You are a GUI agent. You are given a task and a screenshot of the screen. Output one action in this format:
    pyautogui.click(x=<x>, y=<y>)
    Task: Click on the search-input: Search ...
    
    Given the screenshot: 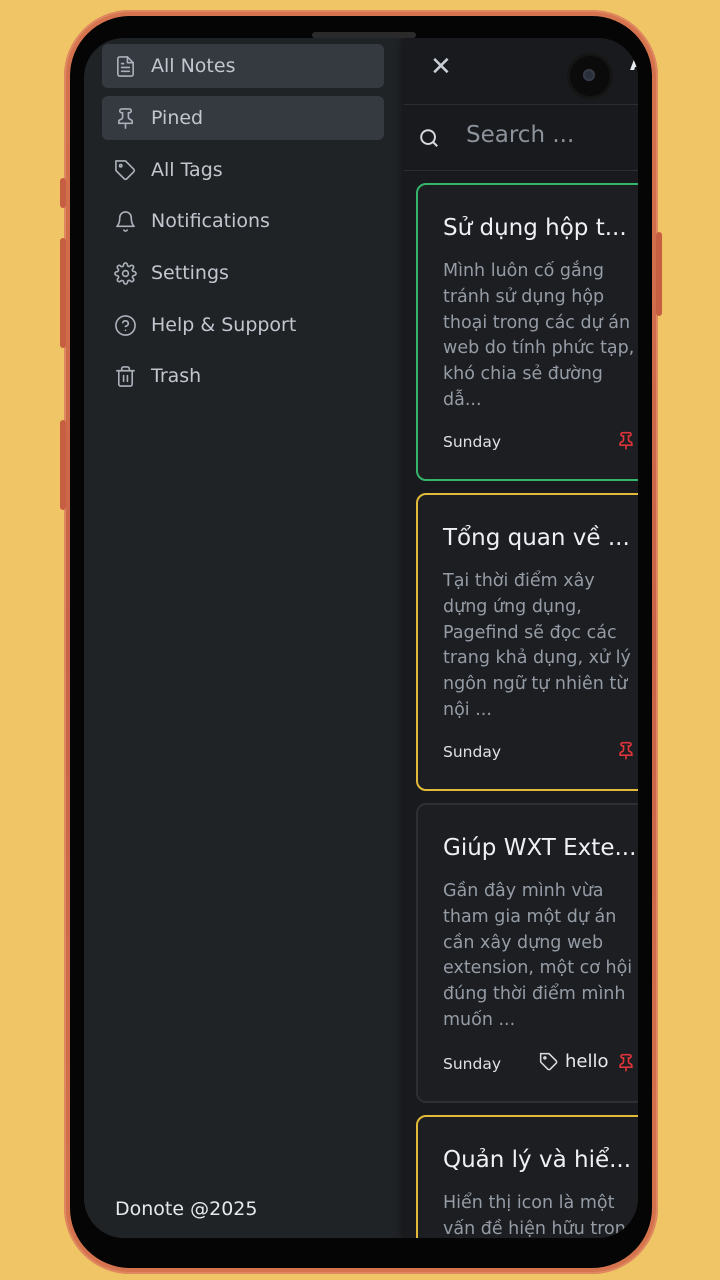 What is the action you would take?
    pyautogui.click(x=520, y=135)
    